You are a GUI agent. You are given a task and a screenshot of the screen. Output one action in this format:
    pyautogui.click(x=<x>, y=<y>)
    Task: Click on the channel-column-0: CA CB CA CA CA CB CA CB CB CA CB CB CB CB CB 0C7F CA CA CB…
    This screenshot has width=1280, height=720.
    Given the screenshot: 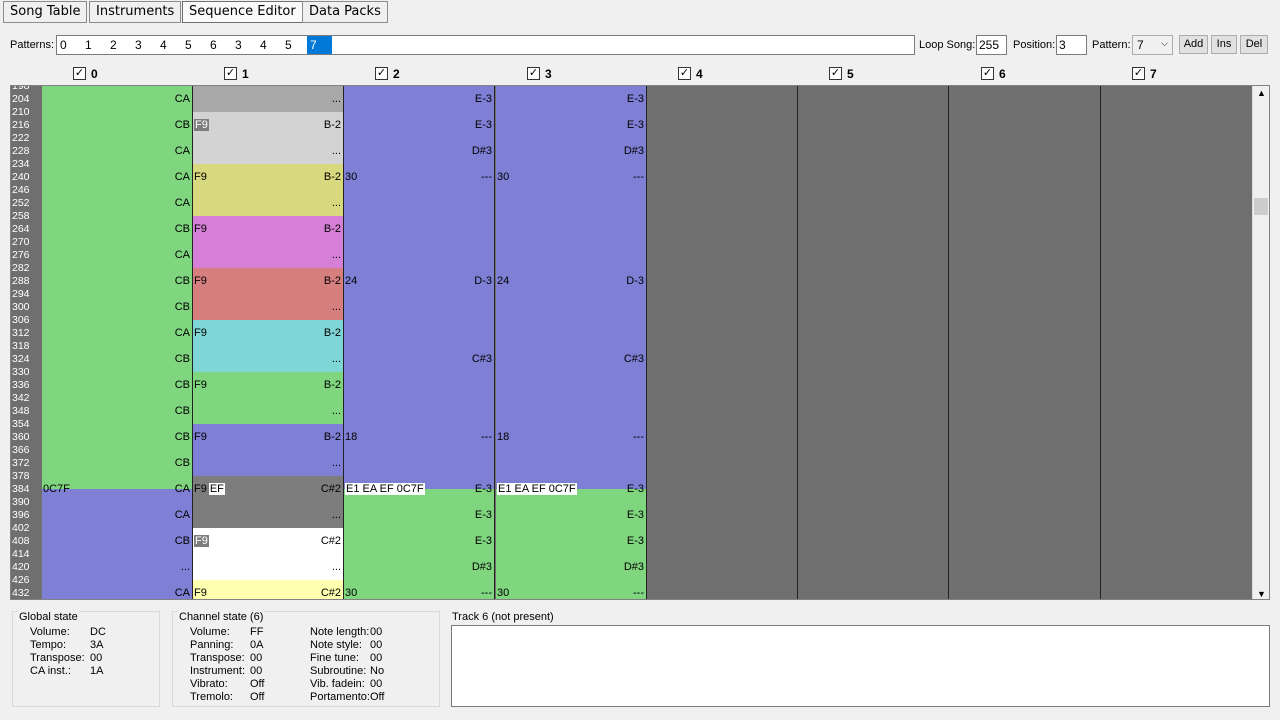 What is the action you would take?
    pyautogui.click(x=117, y=342)
    